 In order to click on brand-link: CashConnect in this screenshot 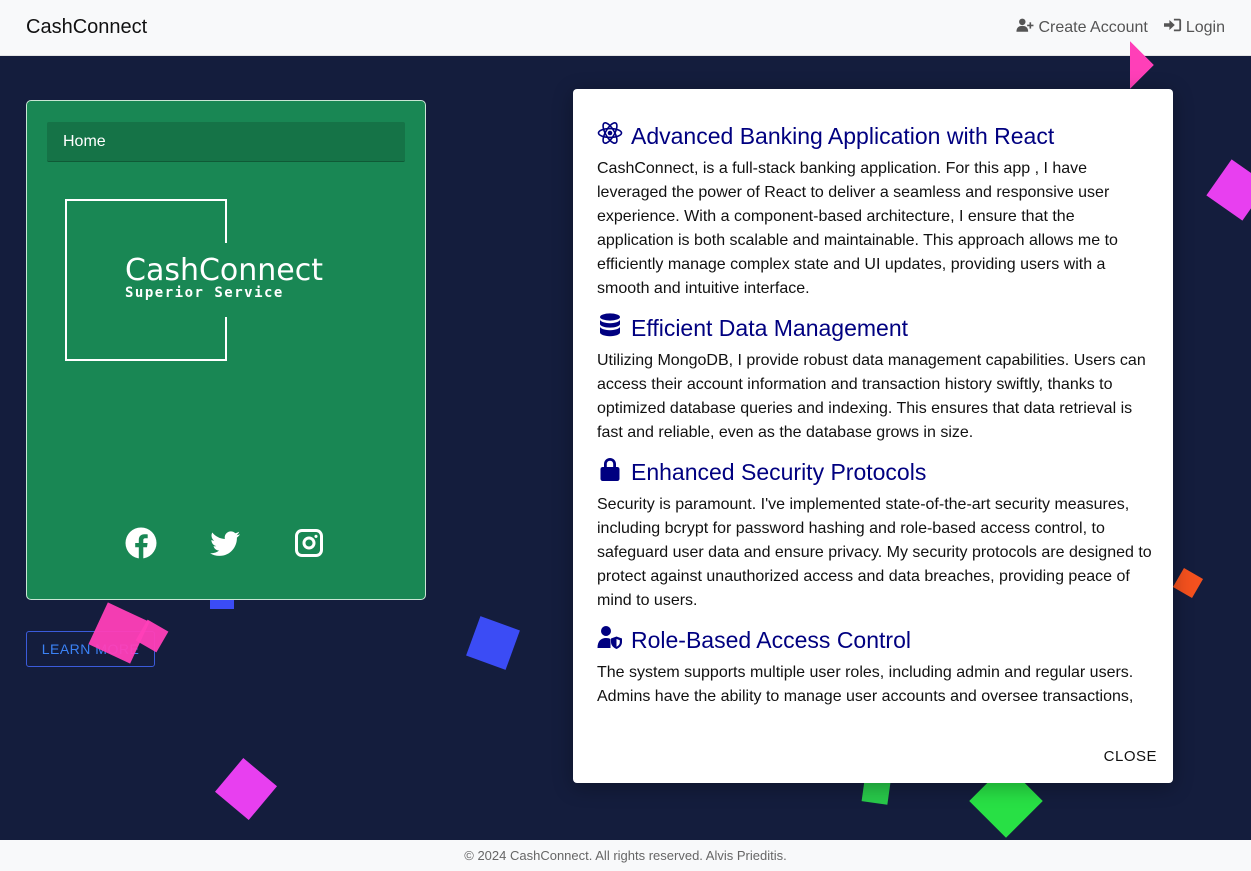, I will do `click(86, 27)`.